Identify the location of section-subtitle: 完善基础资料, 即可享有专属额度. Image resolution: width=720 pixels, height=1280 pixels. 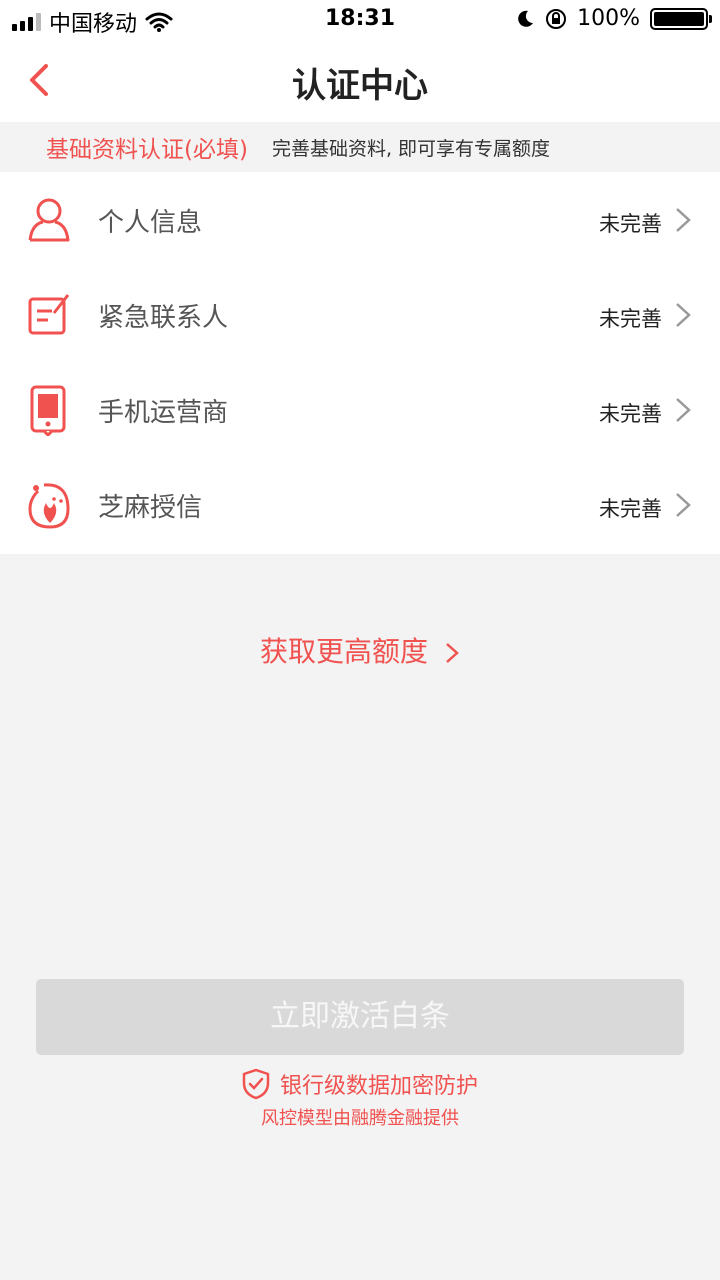
(411, 148).